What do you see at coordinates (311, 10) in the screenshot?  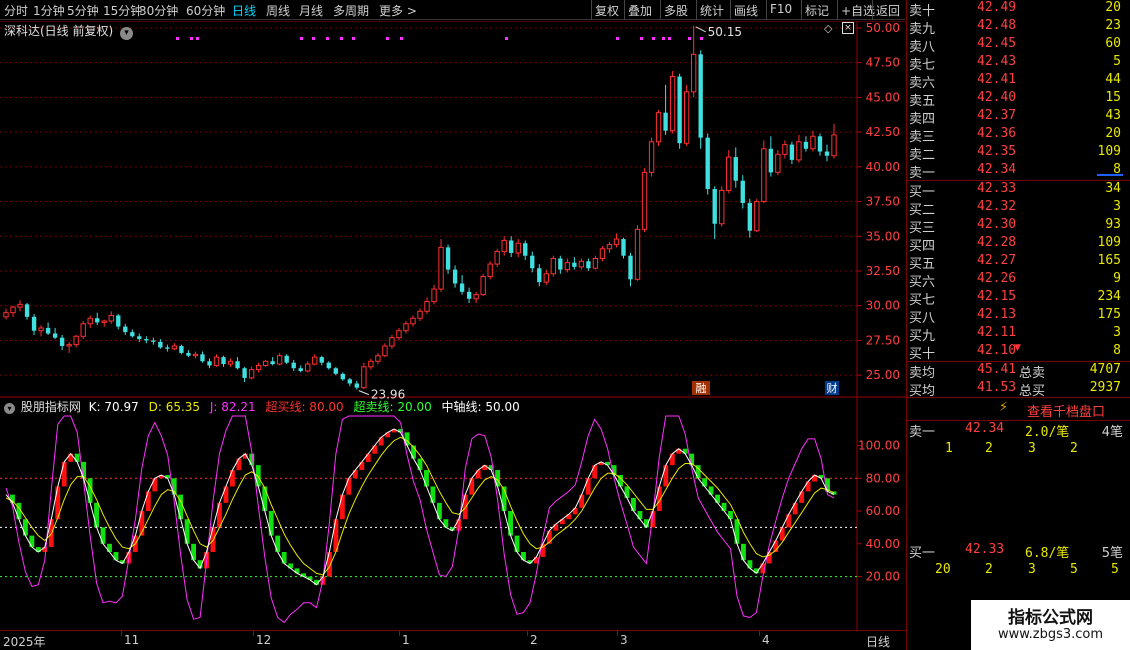 I see `period-tab-8: 月线` at bounding box center [311, 10].